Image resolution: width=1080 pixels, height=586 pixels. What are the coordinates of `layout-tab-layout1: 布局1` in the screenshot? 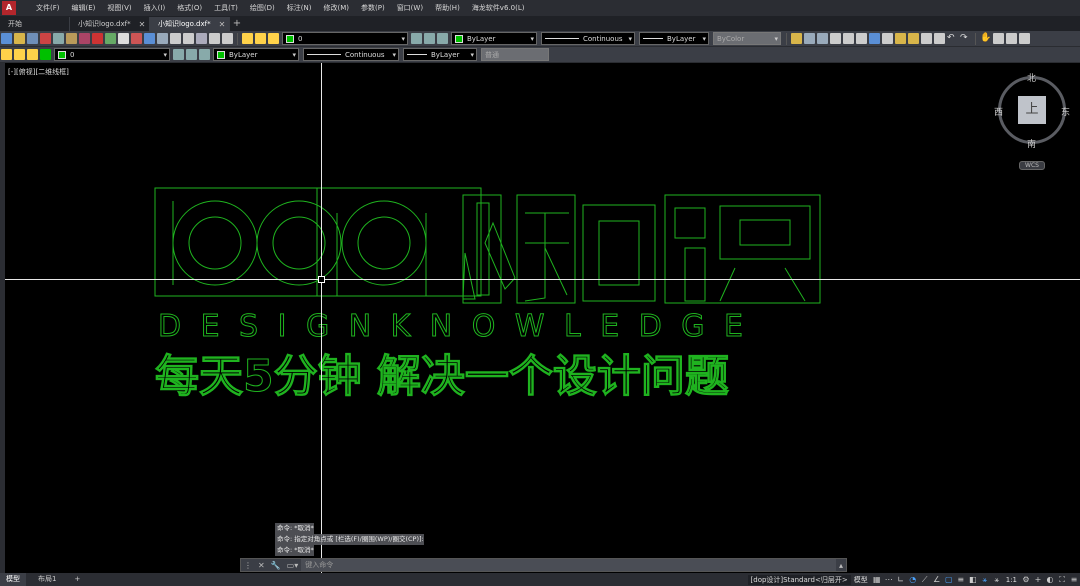 It's located at (47, 579).